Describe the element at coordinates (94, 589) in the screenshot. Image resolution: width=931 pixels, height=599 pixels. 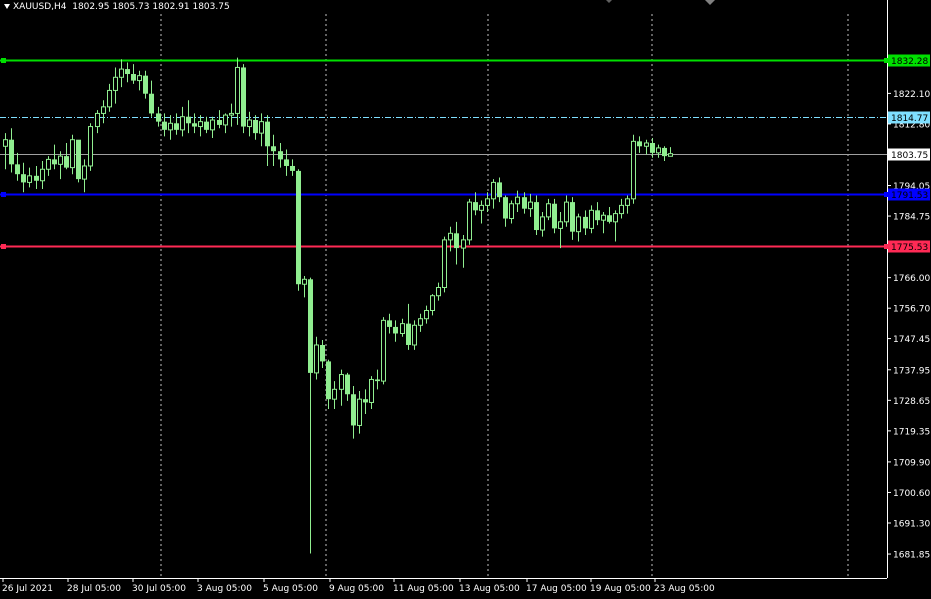
I see `x-tick-label: 28 Jul 05:00` at that location.